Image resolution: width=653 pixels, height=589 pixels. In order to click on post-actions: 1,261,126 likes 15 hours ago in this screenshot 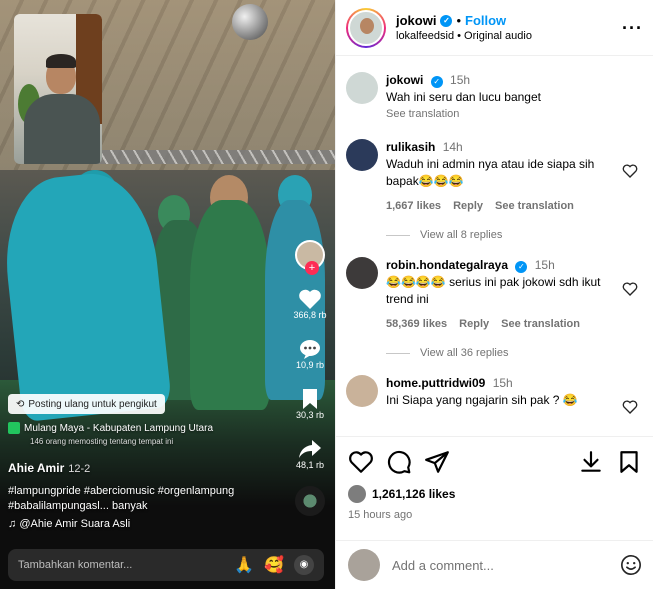, I will do `click(494, 478)`.